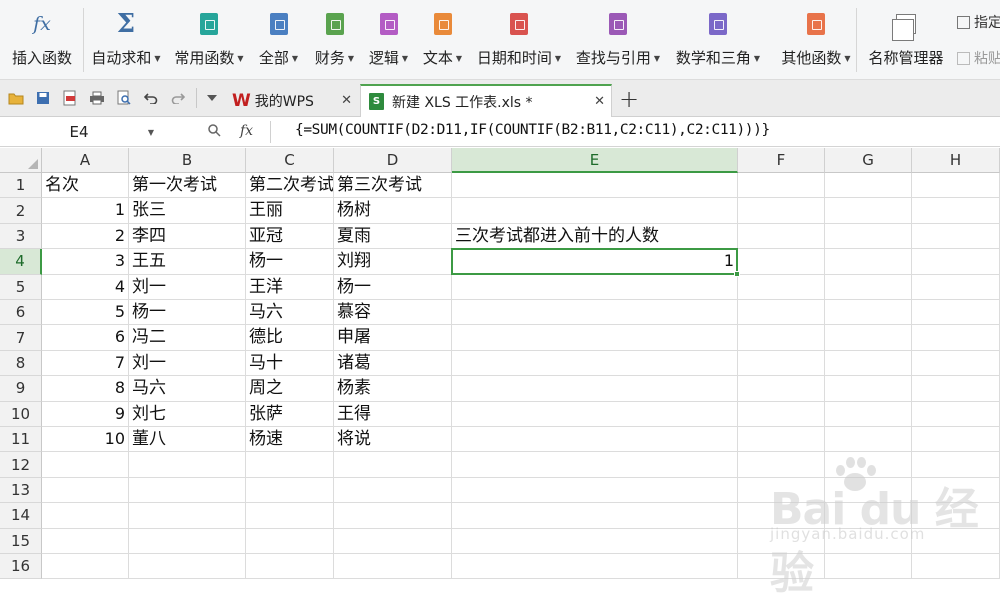  I want to click on ribbon-button: 日期和时间 ▼, so click(519, 39).